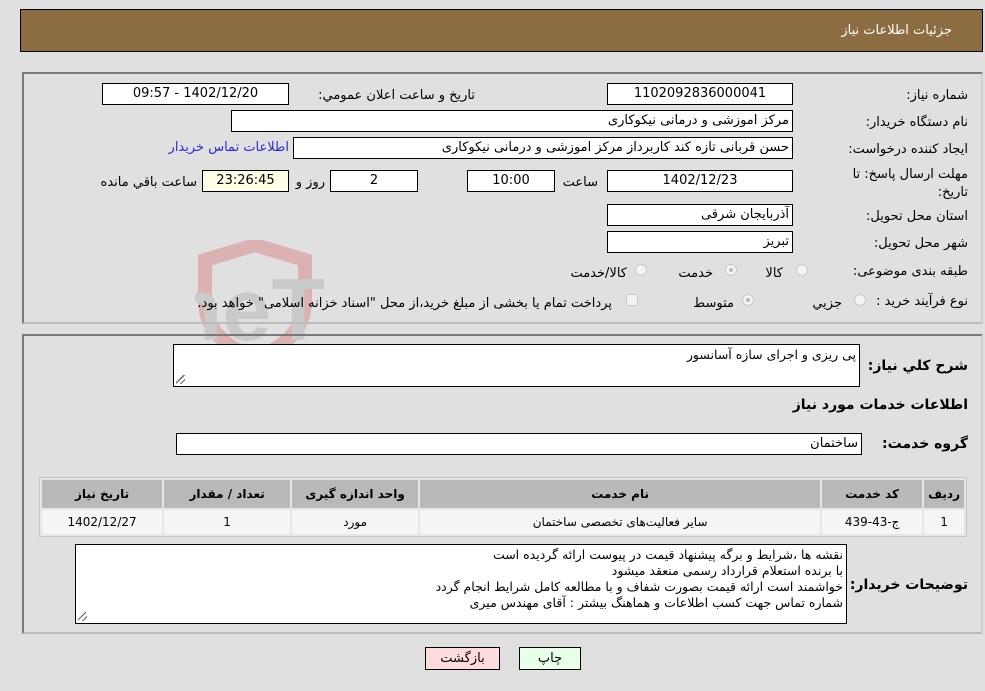 The image size is (985, 691). What do you see at coordinates (245, 181) in the screenshot?
I see `time-remaining-field: 23:26:45` at bounding box center [245, 181].